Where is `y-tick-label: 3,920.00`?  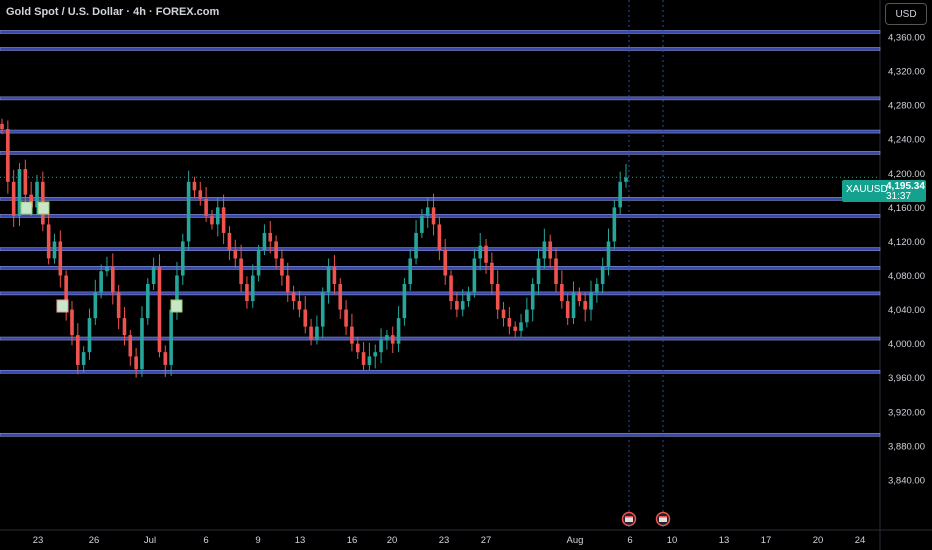 y-tick-label: 3,920.00 is located at coordinates (906, 412).